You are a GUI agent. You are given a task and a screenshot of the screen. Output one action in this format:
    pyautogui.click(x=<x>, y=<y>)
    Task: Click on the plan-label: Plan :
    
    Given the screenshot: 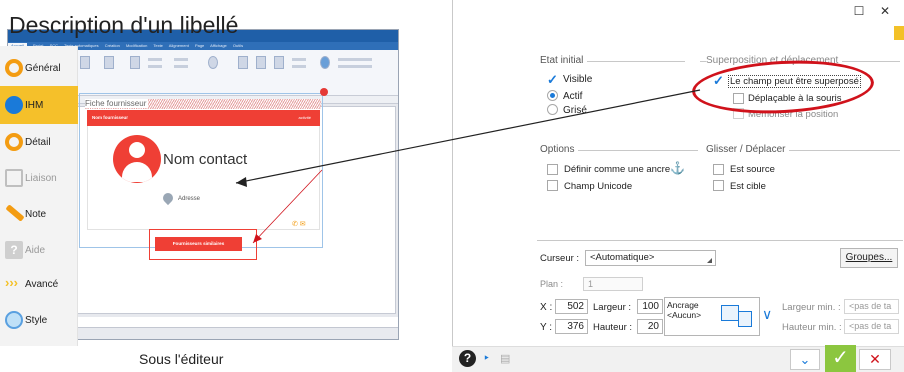 What is the action you would take?
    pyautogui.click(x=552, y=284)
    